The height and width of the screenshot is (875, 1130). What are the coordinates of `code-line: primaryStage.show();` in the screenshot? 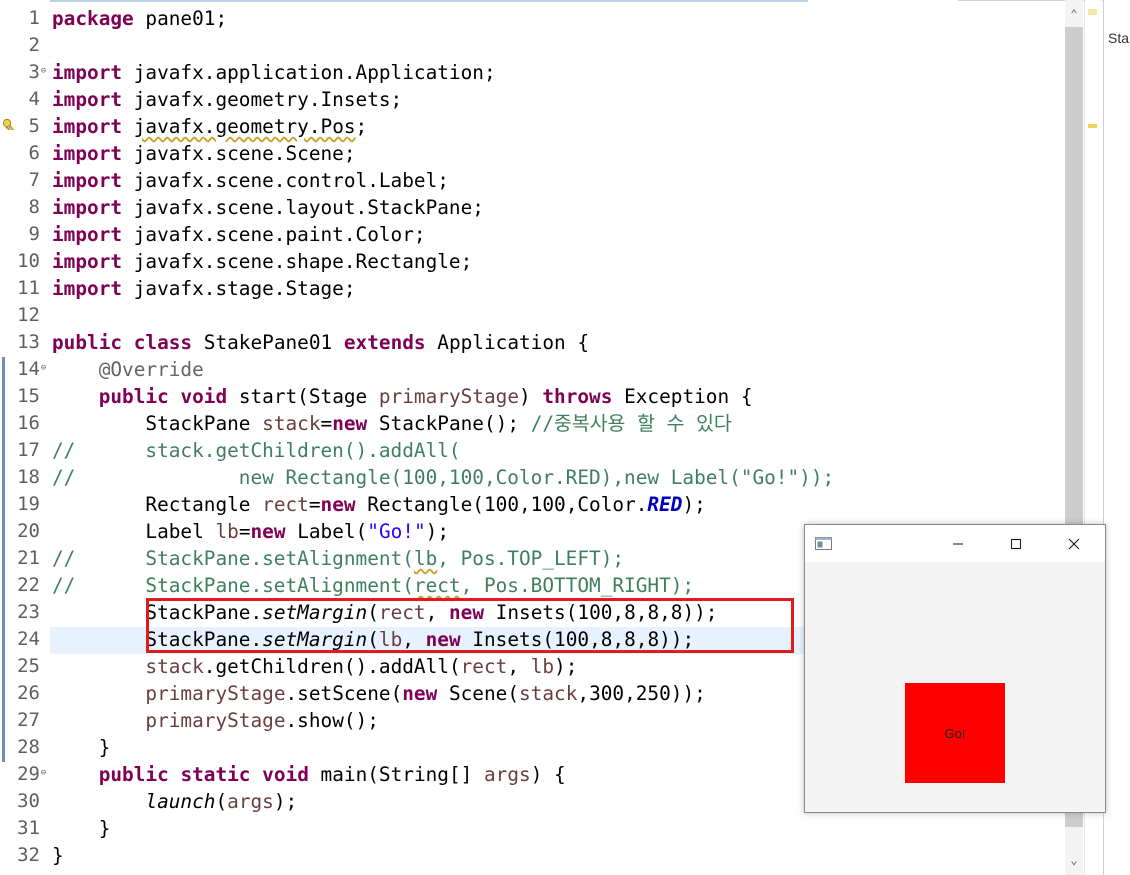 It's located at (215, 720).